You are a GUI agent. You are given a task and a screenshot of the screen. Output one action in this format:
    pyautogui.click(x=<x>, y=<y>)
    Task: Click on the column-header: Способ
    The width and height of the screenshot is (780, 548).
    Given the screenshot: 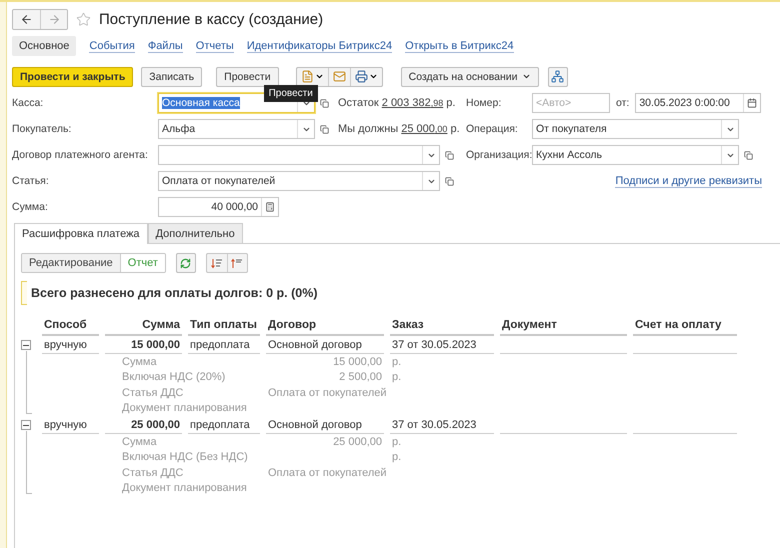 What is the action you would take?
    pyautogui.click(x=70, y=326)
    